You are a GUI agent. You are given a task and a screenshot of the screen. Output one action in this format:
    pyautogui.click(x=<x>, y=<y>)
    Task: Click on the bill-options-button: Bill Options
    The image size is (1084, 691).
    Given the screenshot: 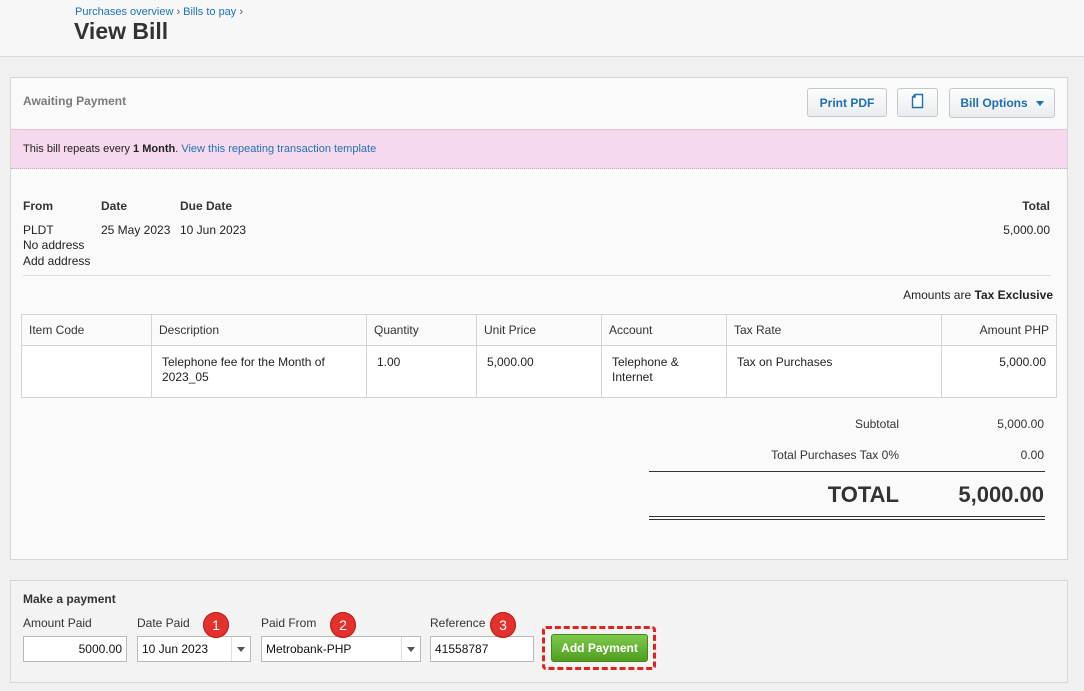 What is the action you would take?
    pyautogui.click(x=1002, y=103)
    